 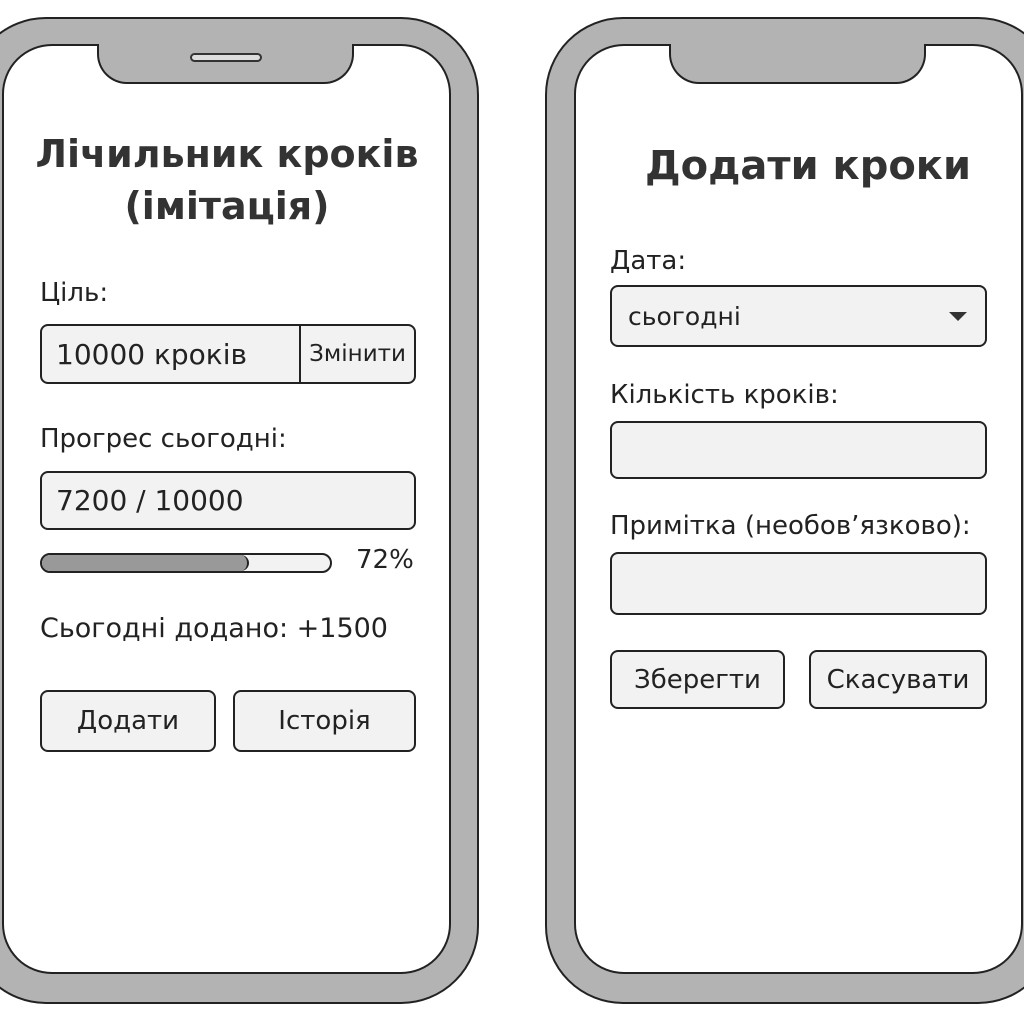 I want to click on goal-value: 10000 кроків, so click(x=151, y=354).